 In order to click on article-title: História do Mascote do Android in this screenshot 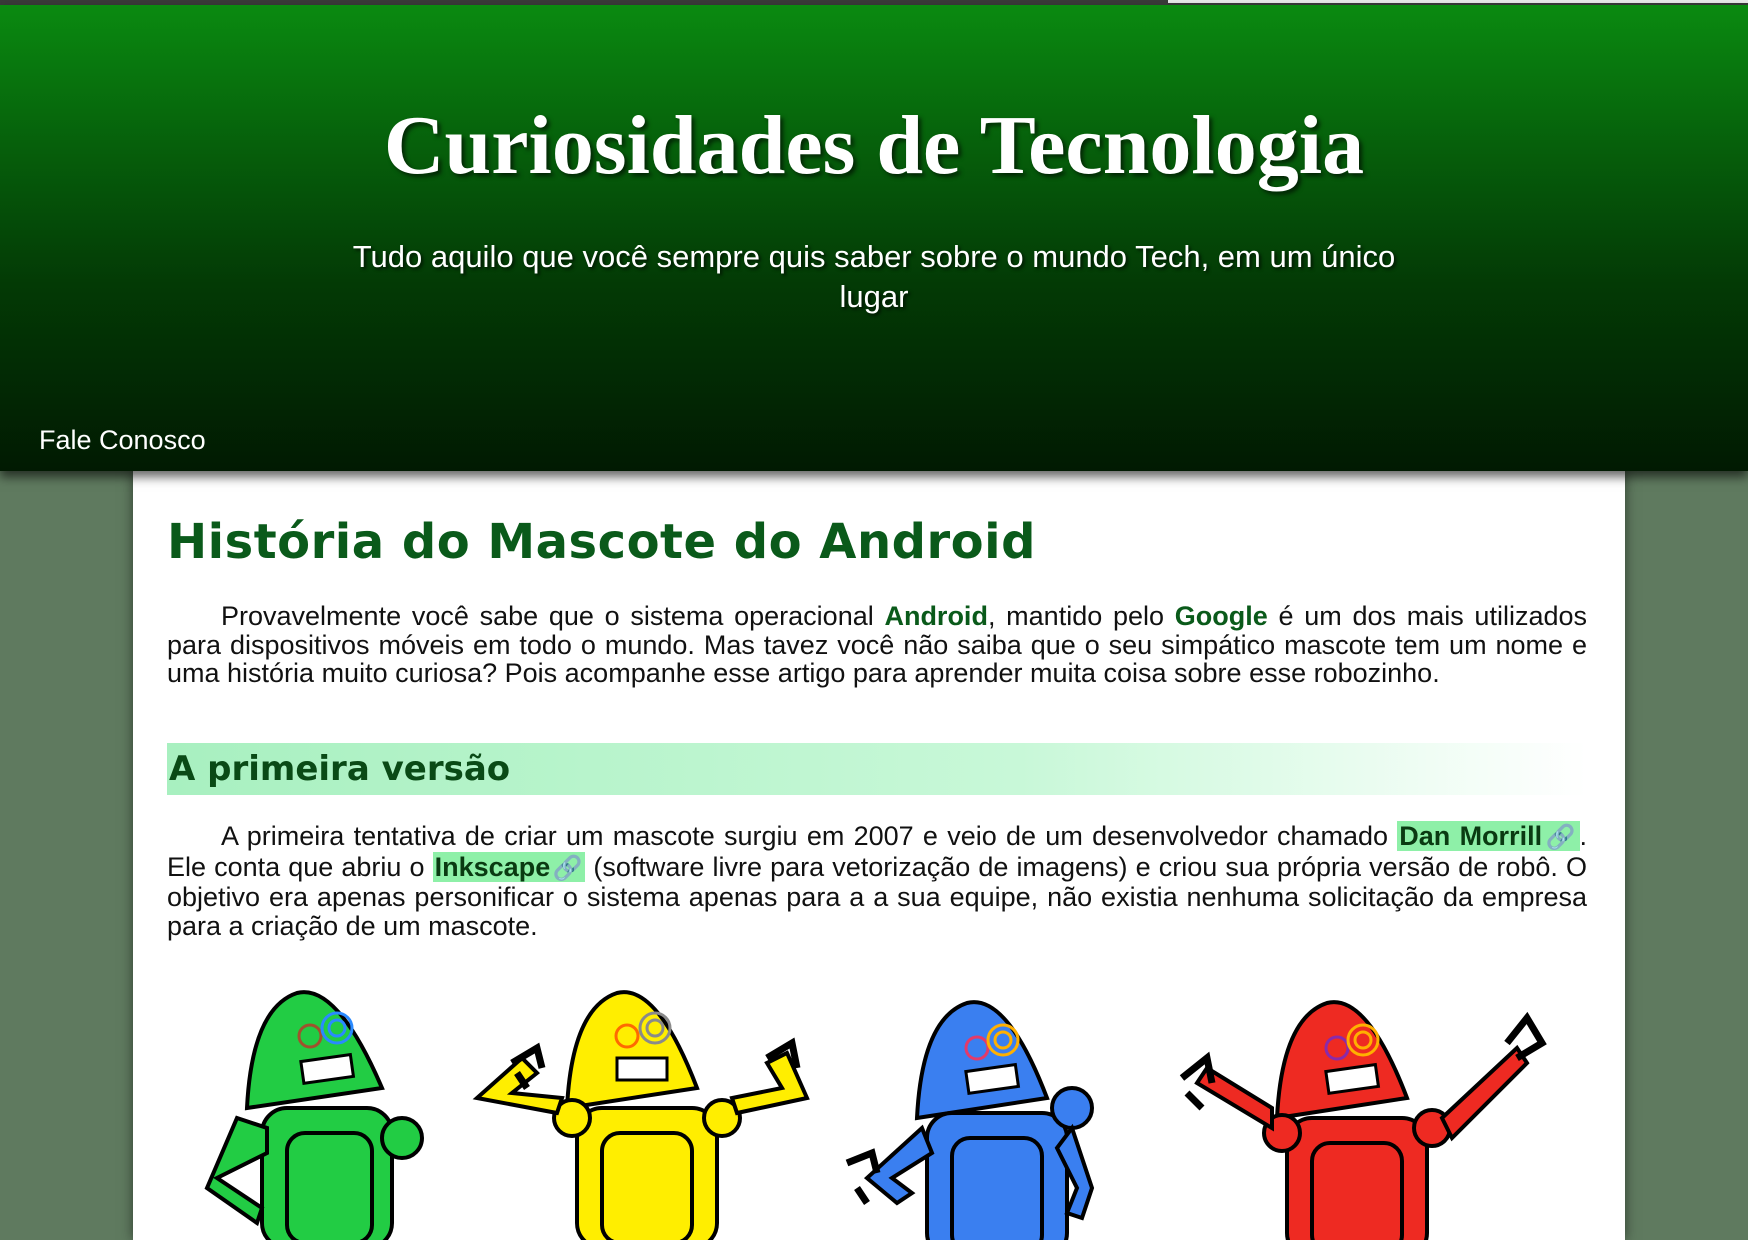, I will do `click(601, 542)`.